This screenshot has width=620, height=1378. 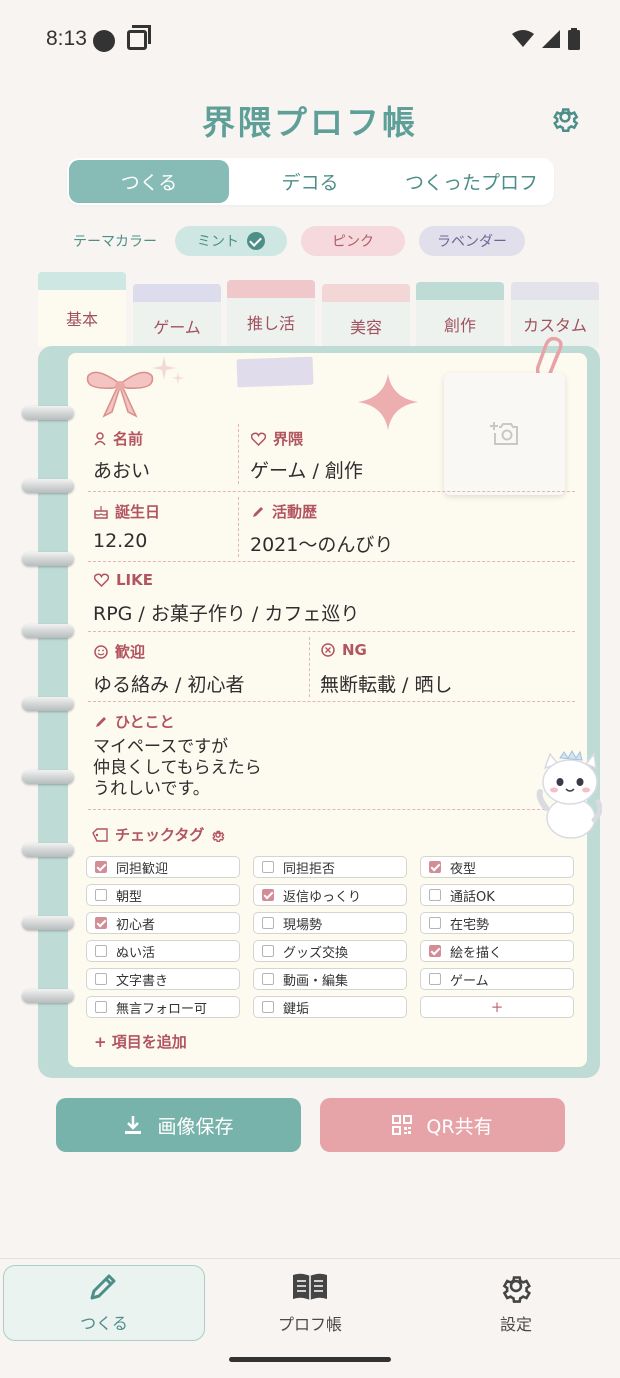 What do you see at coordinates (306, 469) in the screenshot?
I see `genre-value: ゲーム / 創作` at bounding box center [306, 469].